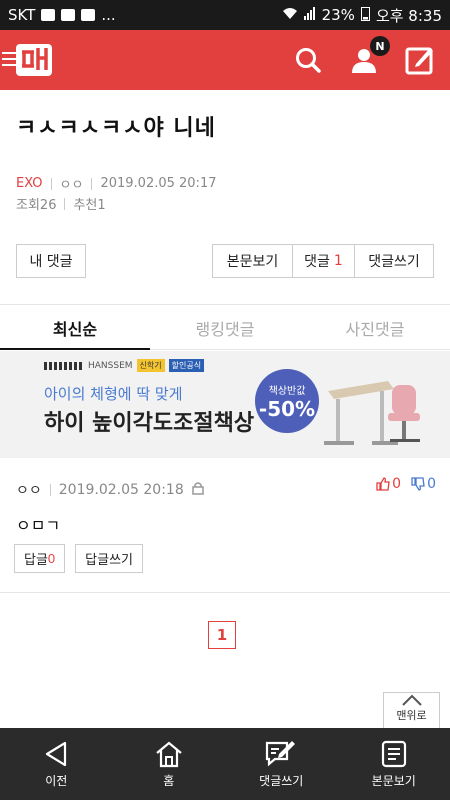 Image resolution: width=450 pixels, height=800 pixels. What do you see at coordinates (225, 60) in the screenshot?
I see `app-header: N` at bounding box center [225, 60].